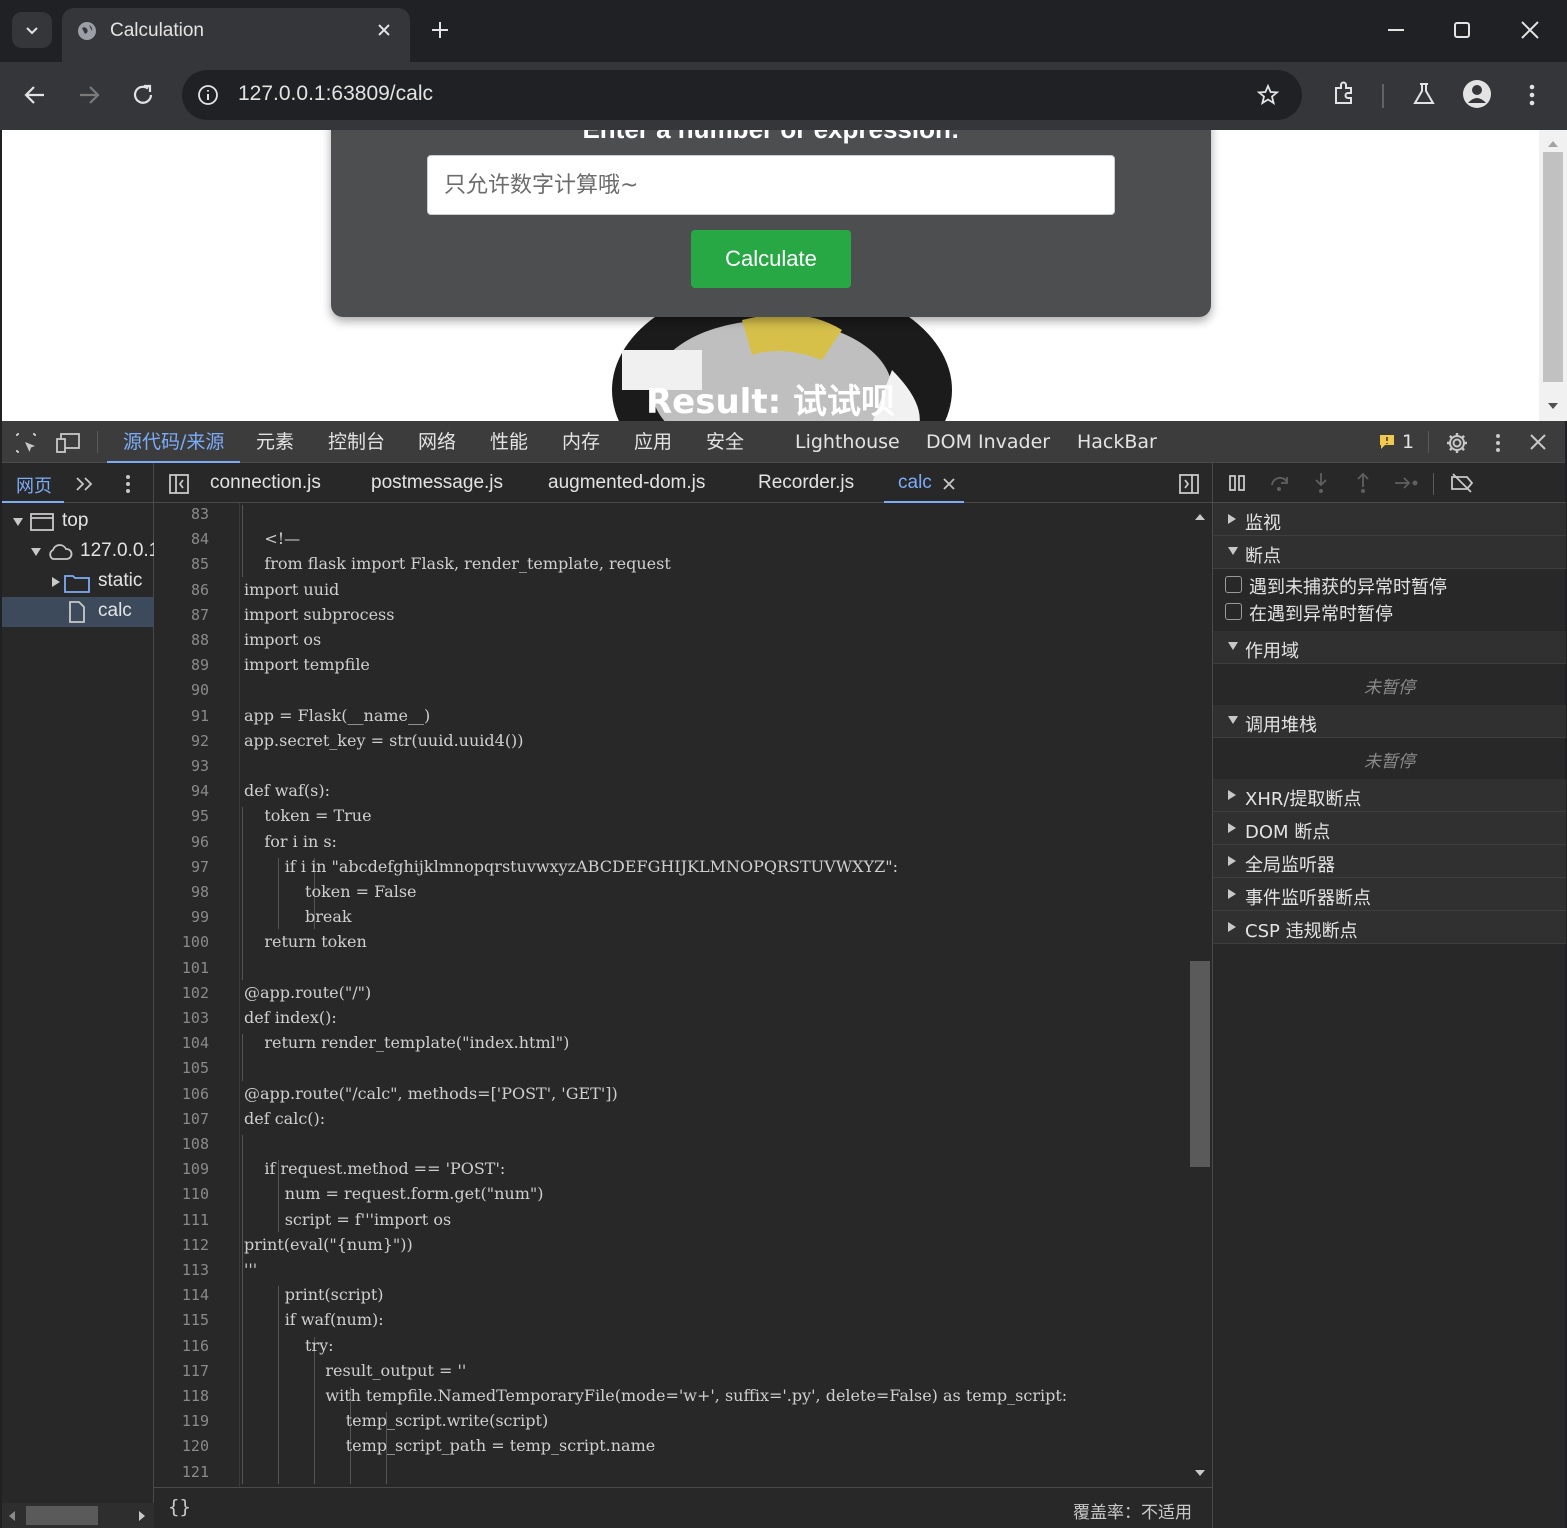 The width and height of the screenshot is (1567, 1528). Describe the element at coordinates (181, 1018) in the screenshot. I see `line-number: 103` at that location.